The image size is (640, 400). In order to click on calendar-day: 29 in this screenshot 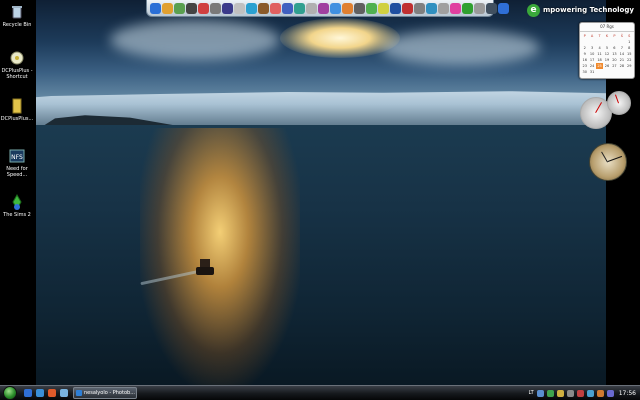, I will do `click(629, 66)`.